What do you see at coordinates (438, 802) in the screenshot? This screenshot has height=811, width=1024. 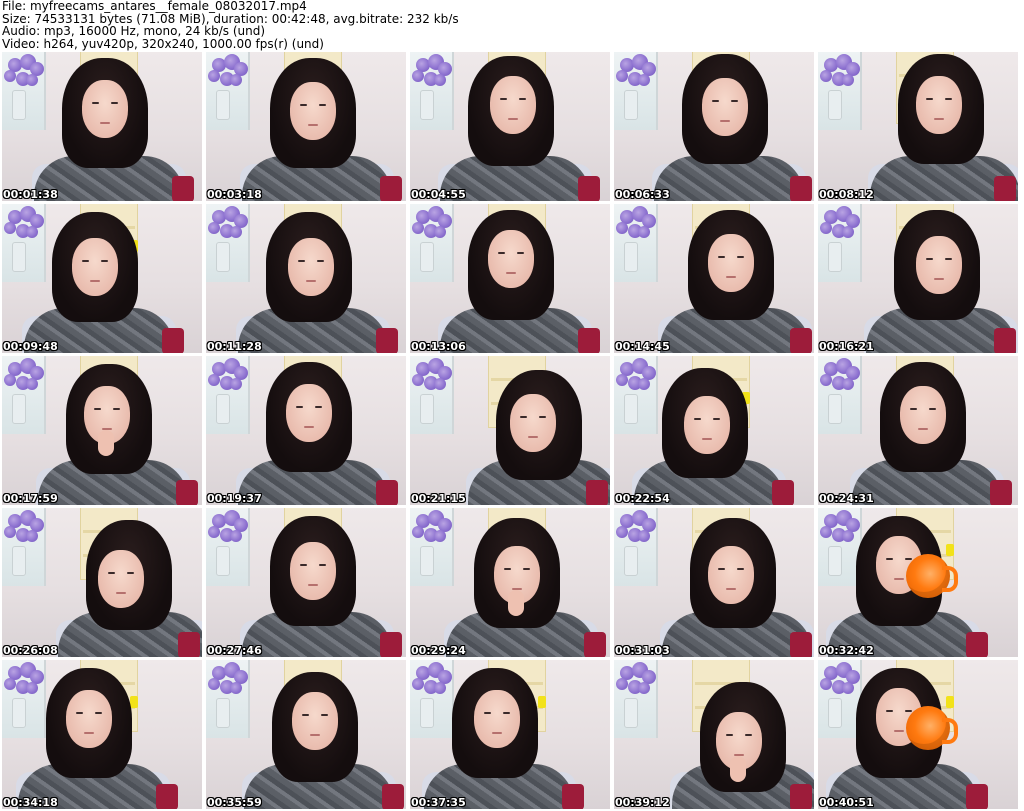 I see `timestamp-label: 00:37:35` at bounding box center [438, 802].